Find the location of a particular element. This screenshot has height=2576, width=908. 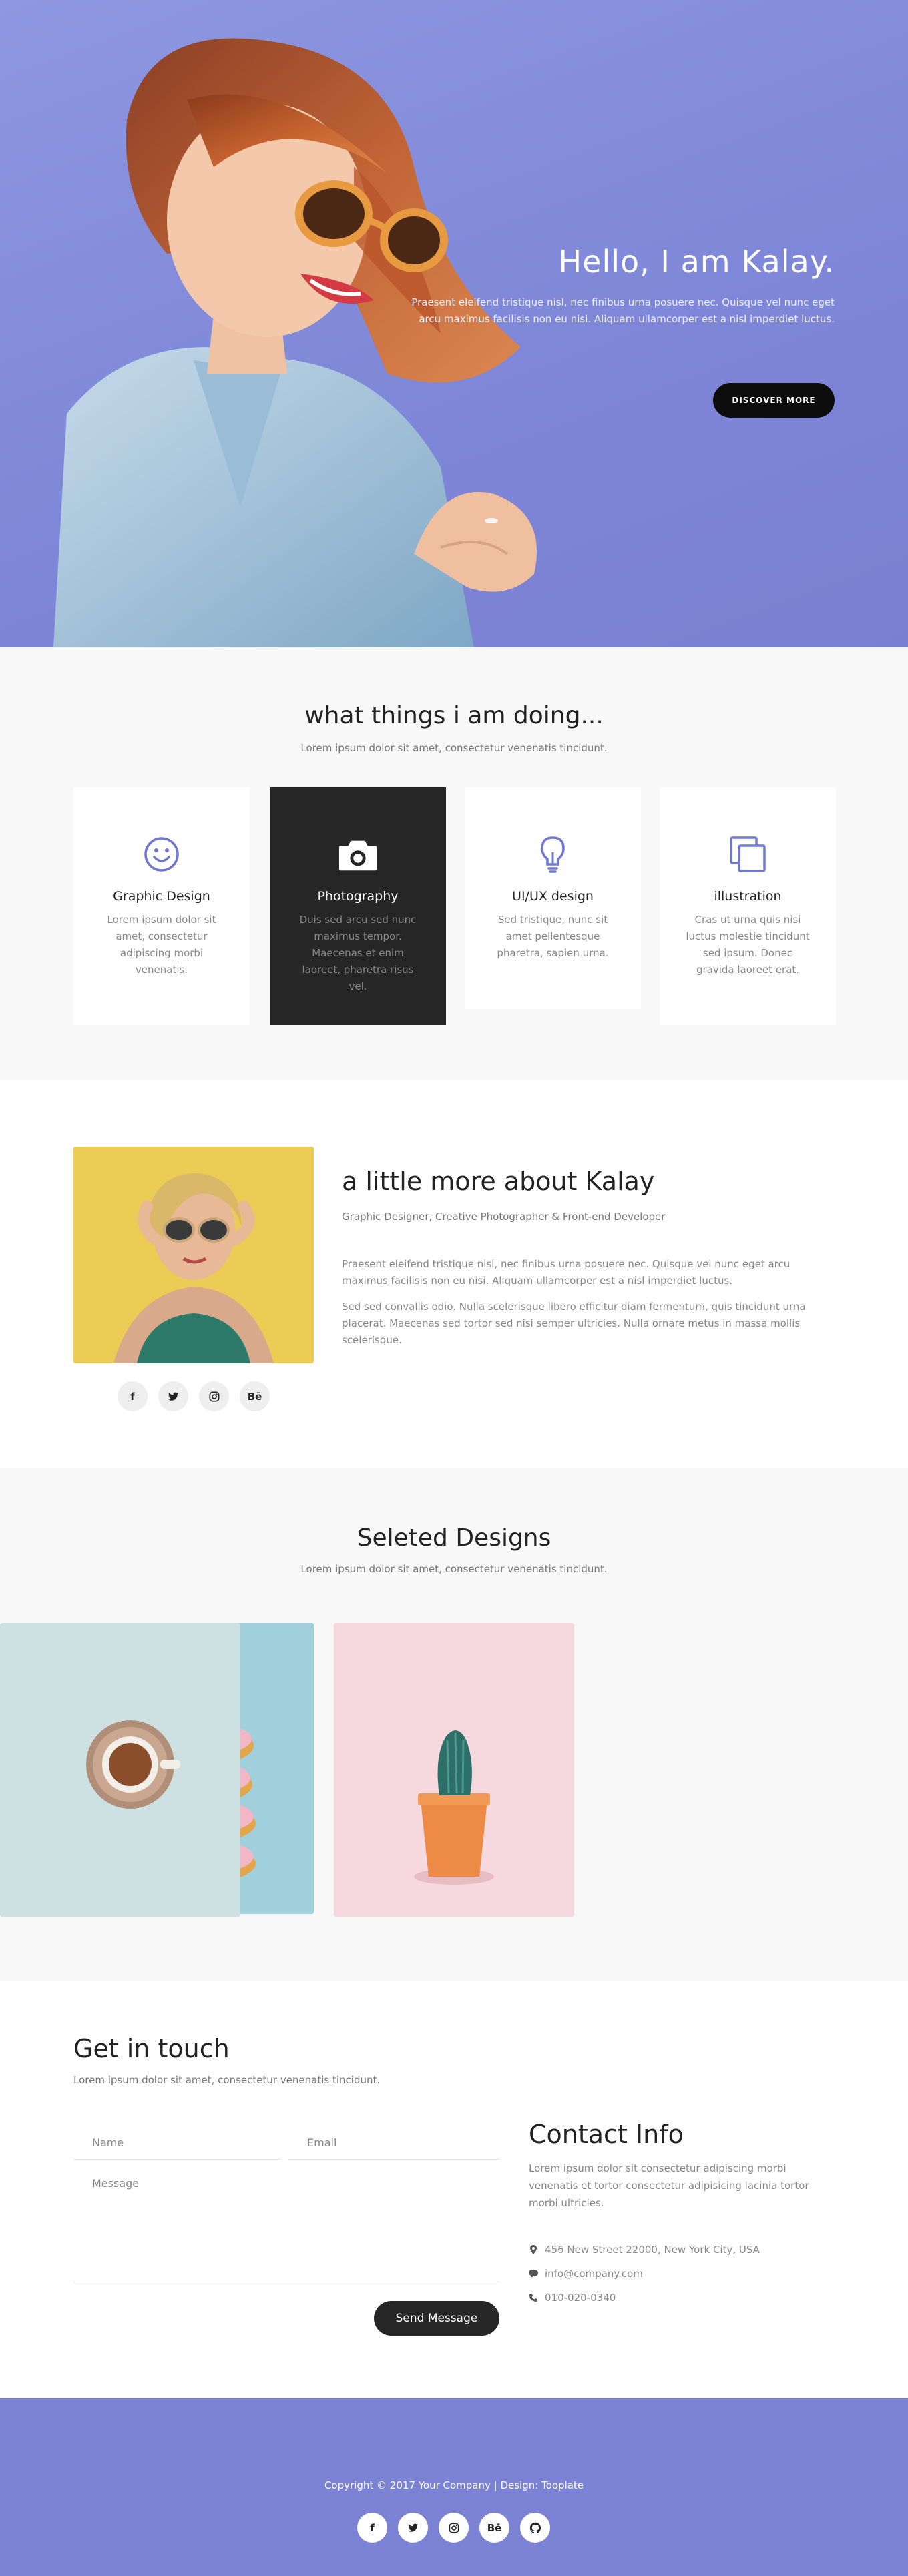

contact-phone: 010-020-0340 is located at coordinates (572, 2298).